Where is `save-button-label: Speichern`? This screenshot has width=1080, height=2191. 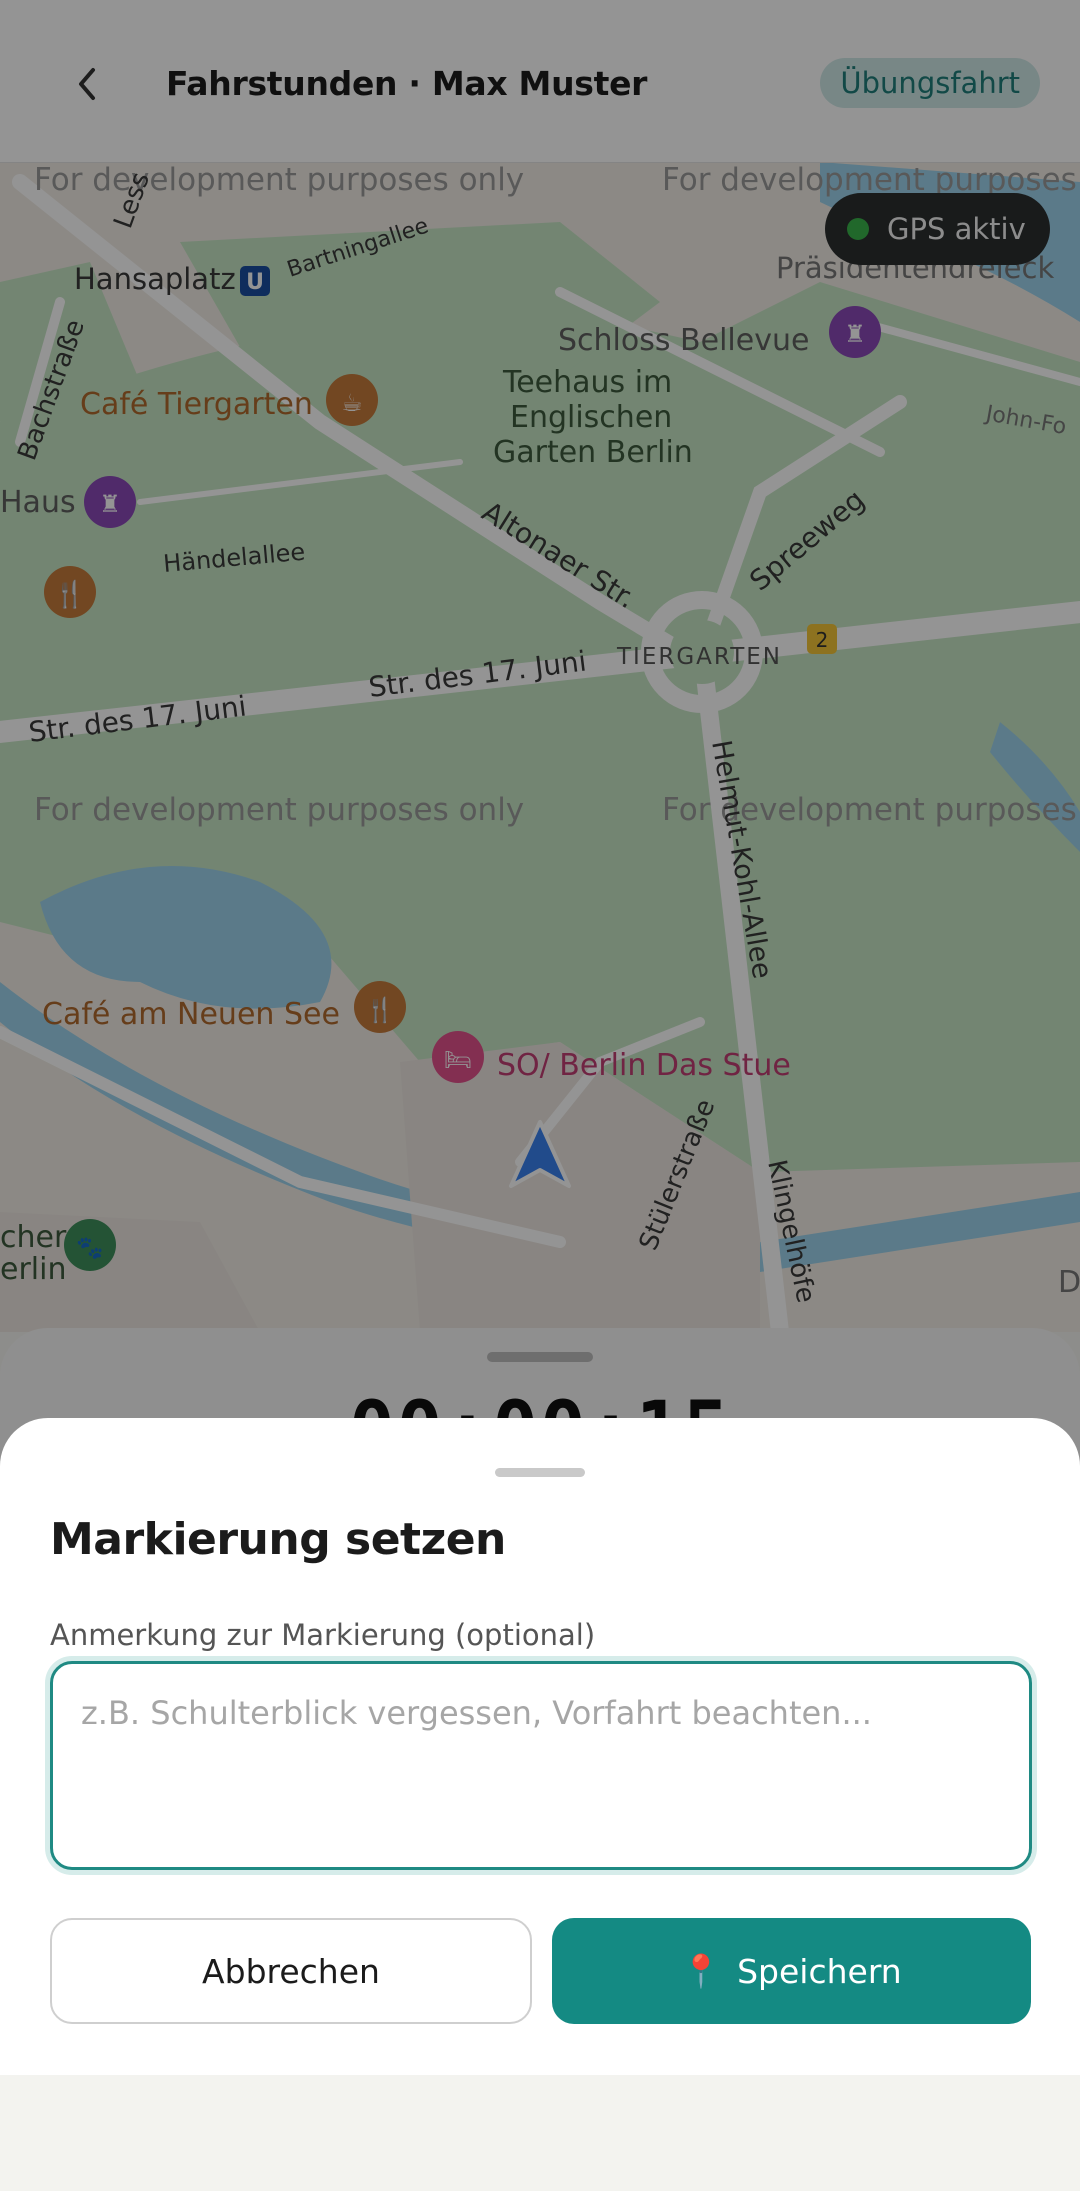
save-button-label: Speichern is located at coordinates (819, 1971).